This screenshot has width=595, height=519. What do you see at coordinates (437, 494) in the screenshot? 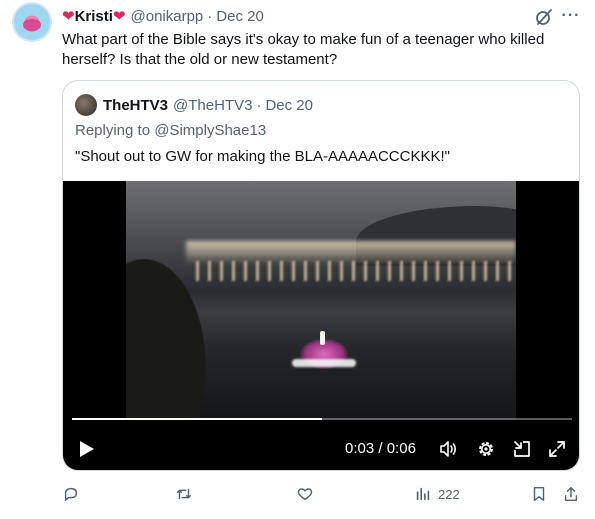
I see `views-button: 222` at bounding box center [437, 494].